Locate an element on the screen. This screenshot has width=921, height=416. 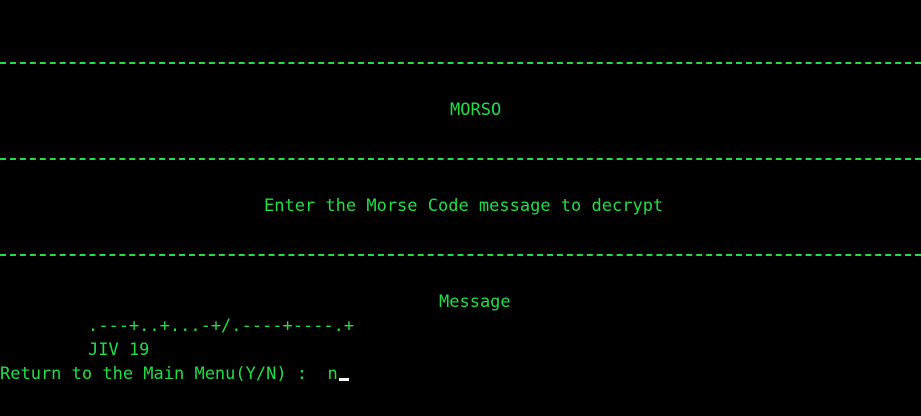
text-cursor is located at coordinates (343, 379).